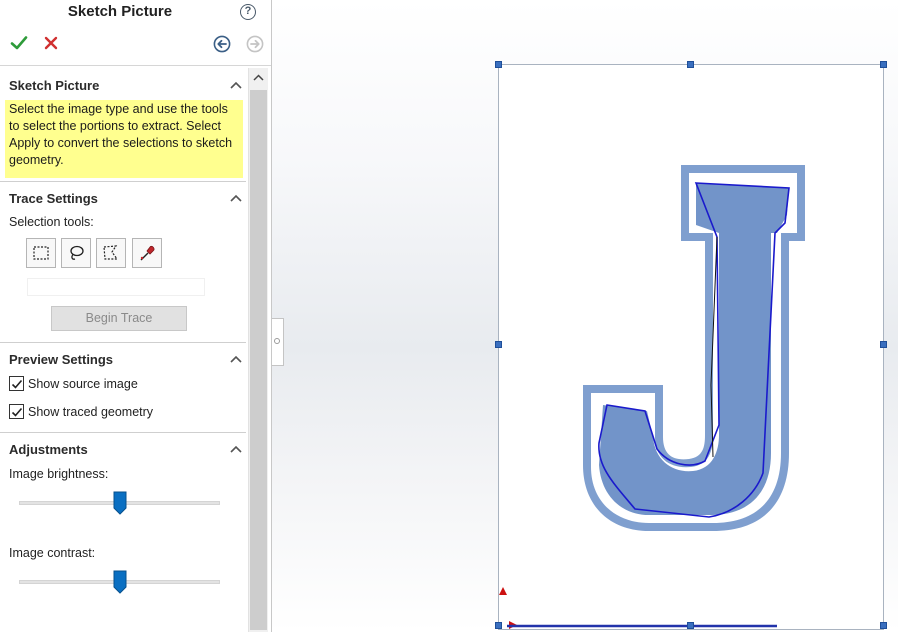 The image size is (898, 632). I want to click on lasso-select-icon, so click(77, 252).